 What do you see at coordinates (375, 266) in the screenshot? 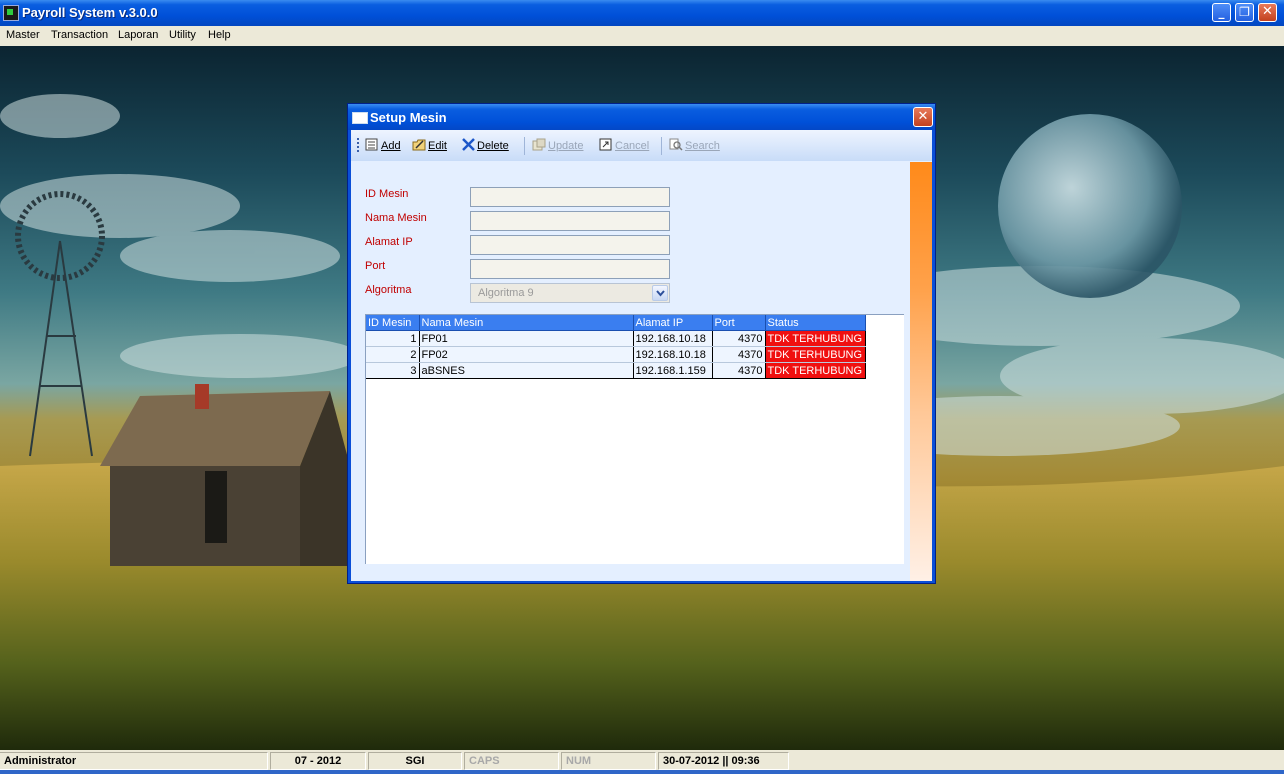
I see `port-label: Port` at bounding box center [375, 266].